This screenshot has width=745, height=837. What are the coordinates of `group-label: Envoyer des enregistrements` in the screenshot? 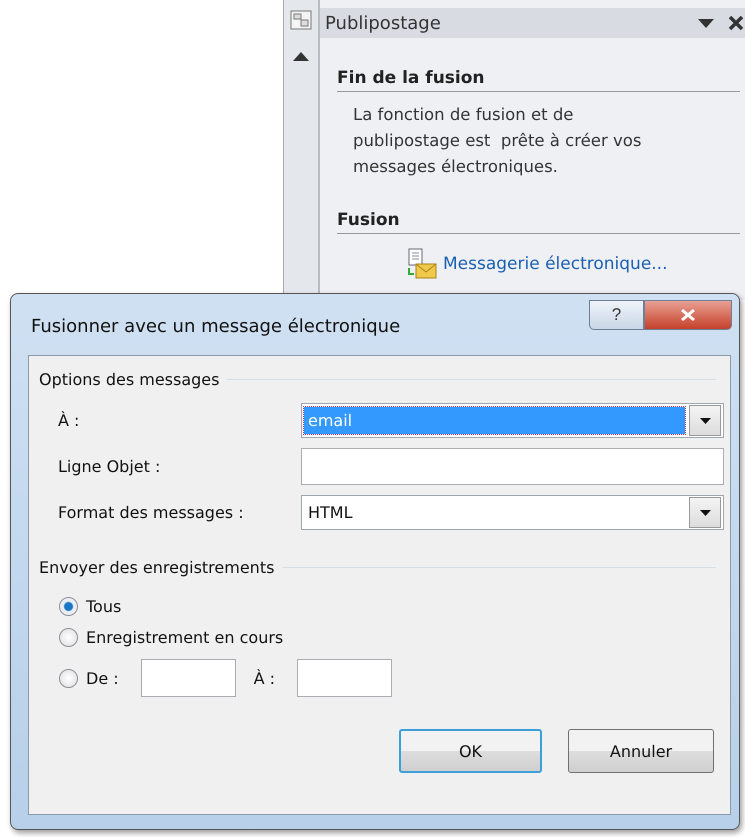 It's located at (156, 567).